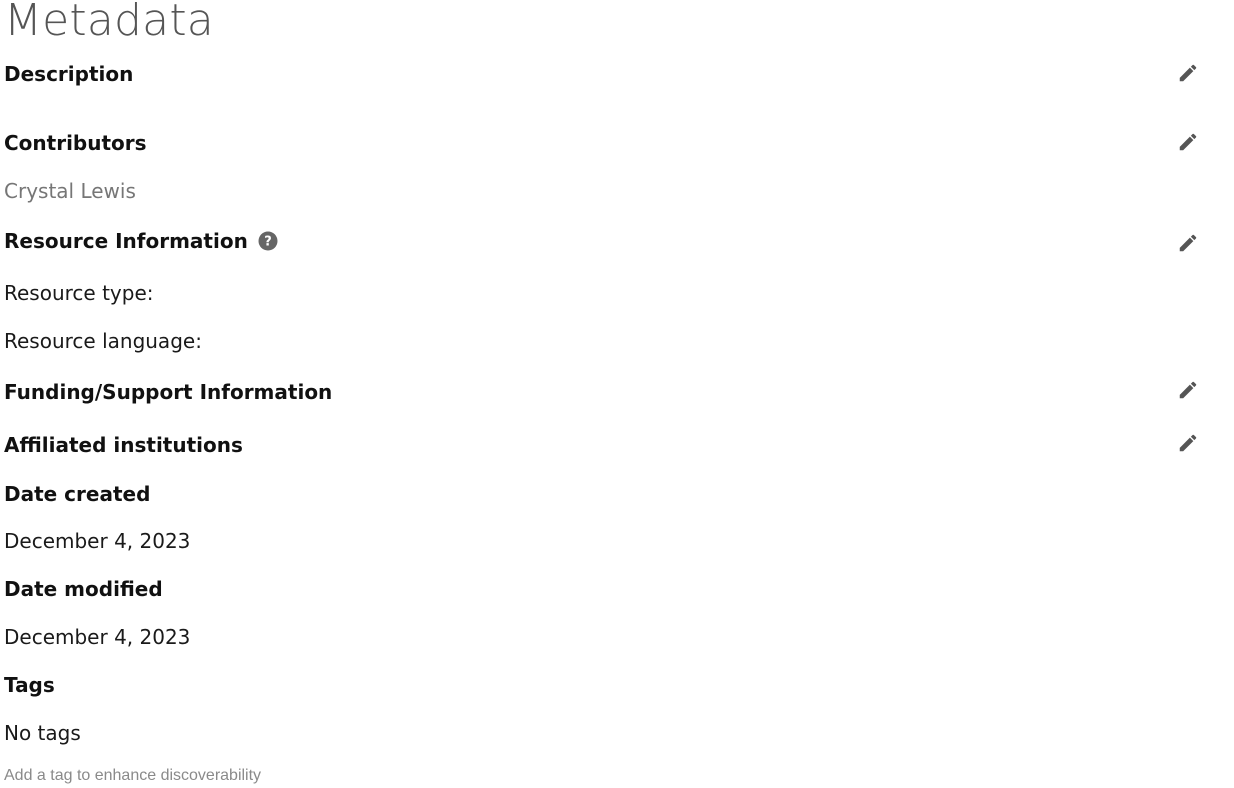 The width and height of the screenshot is (1234, 788). I want to click on edit-description-button, so click(1188, 73).